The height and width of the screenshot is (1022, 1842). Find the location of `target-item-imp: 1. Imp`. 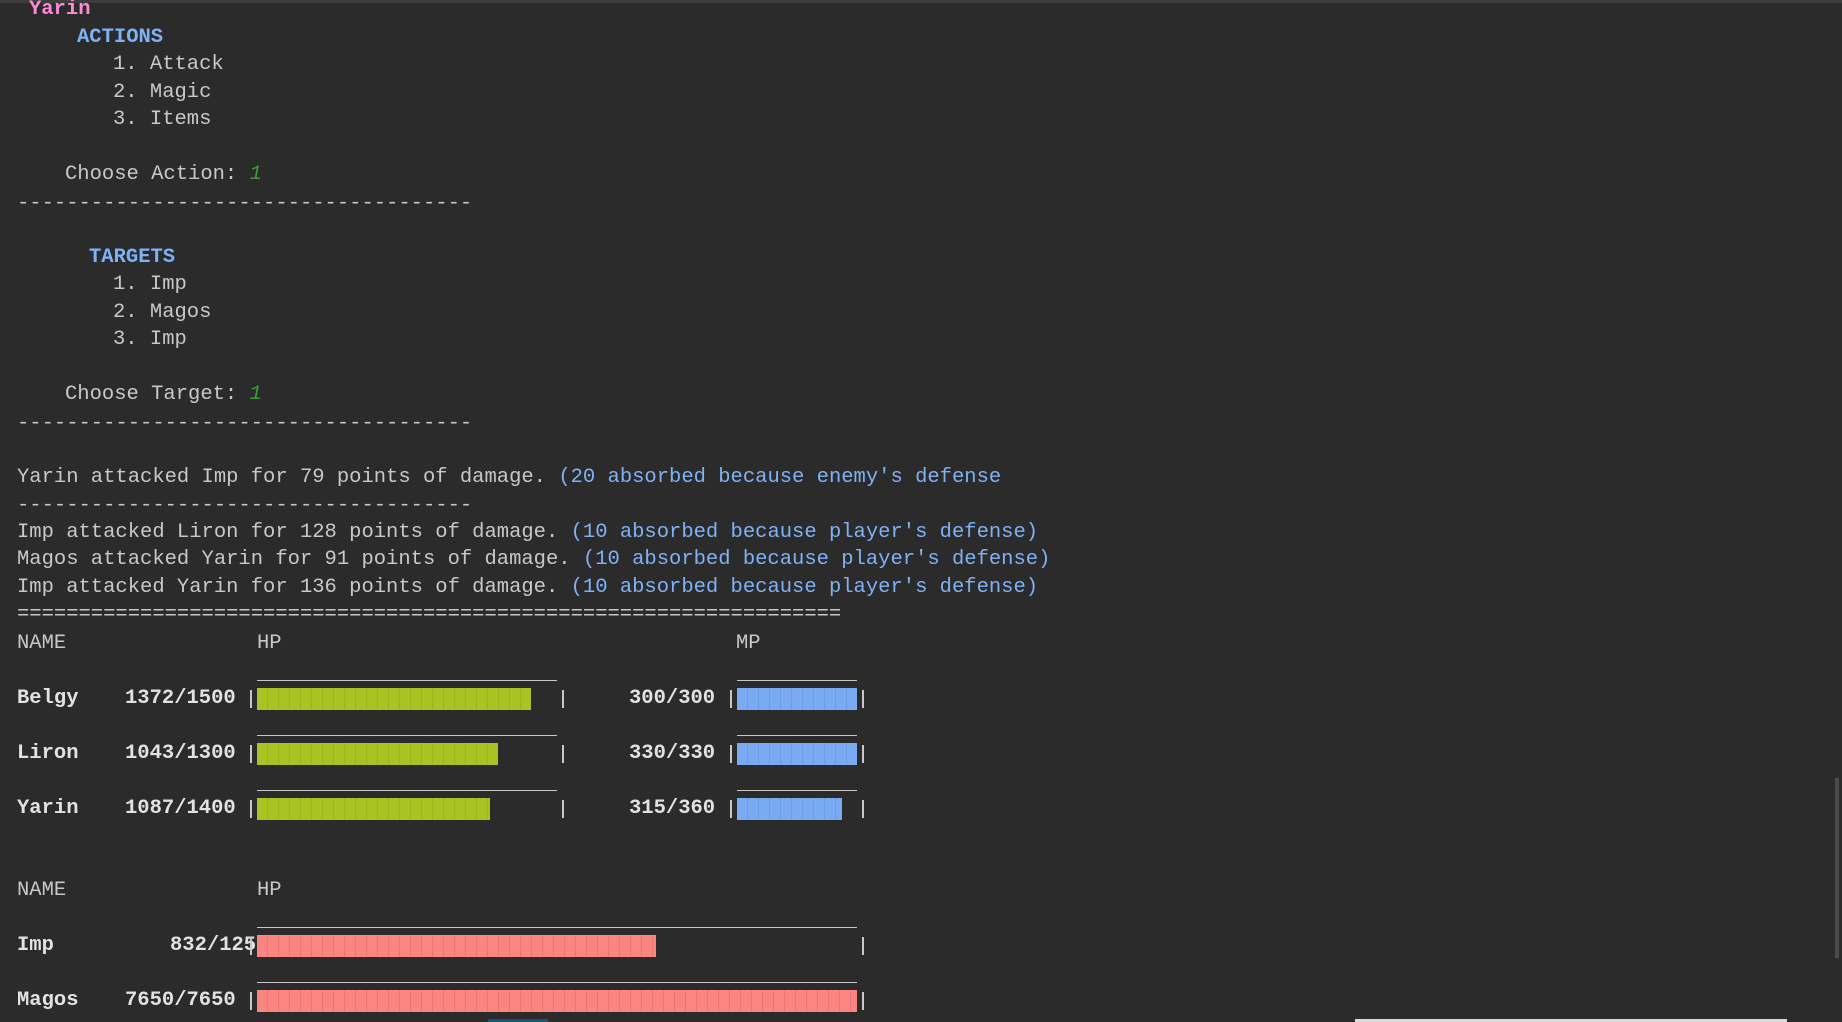

target-item-imp: 1. Imp is located at coordinates (150, 284).